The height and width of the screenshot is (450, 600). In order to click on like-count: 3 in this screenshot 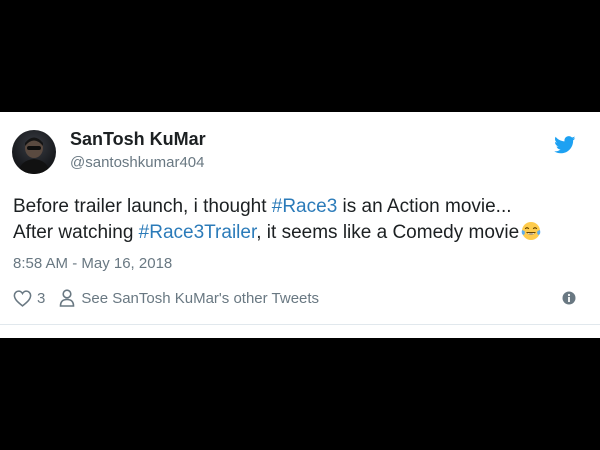, I will do `click(41, 298)`.